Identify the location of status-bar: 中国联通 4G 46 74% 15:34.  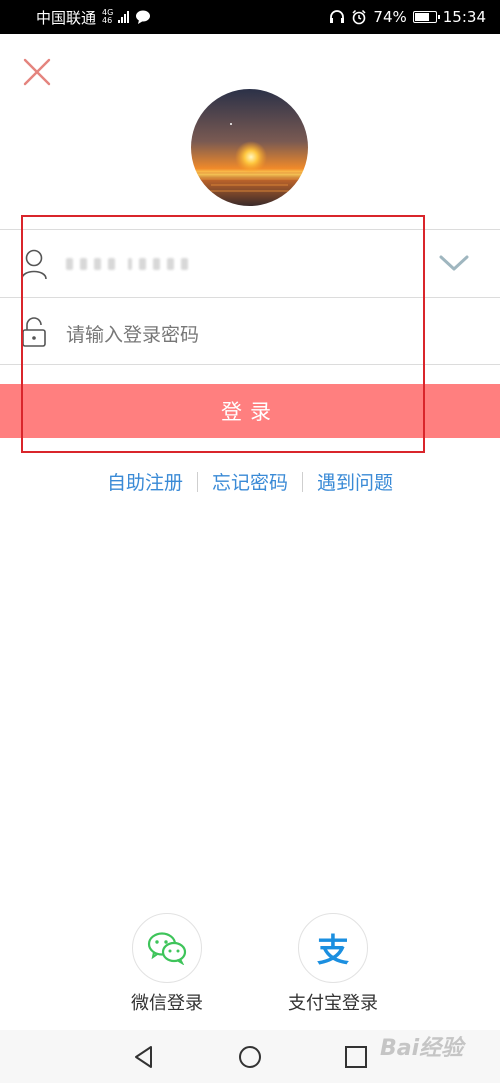
(250, 17).